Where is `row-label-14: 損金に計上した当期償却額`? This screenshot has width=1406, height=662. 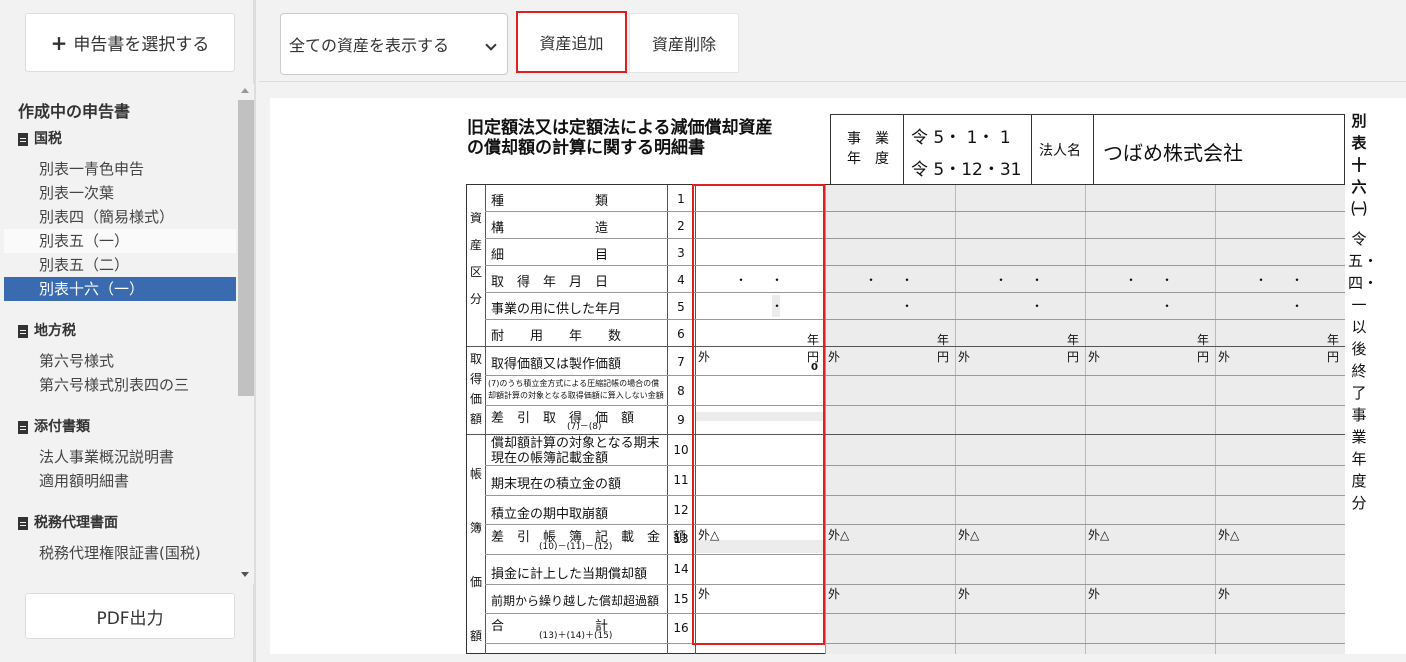
row-label-14: 損金に計上した当期償却額 is located at coordinates (569, 574).